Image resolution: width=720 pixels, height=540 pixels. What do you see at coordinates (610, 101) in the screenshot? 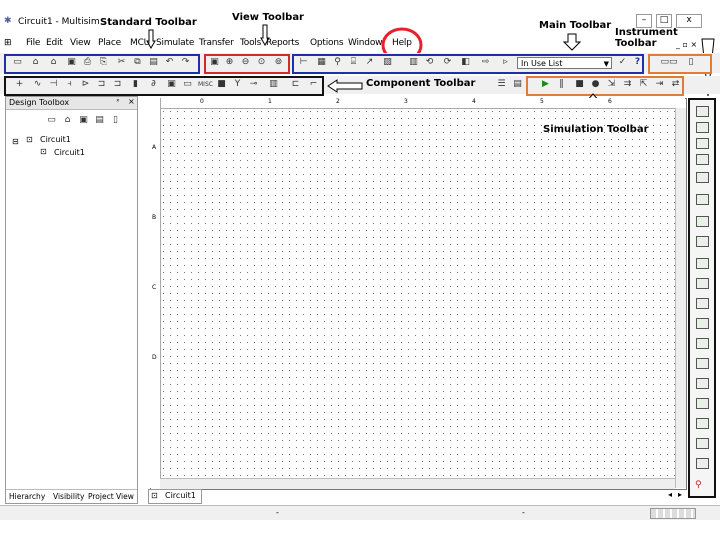
I see `ruler-top-6: 6` at bounding box center [610, 101].